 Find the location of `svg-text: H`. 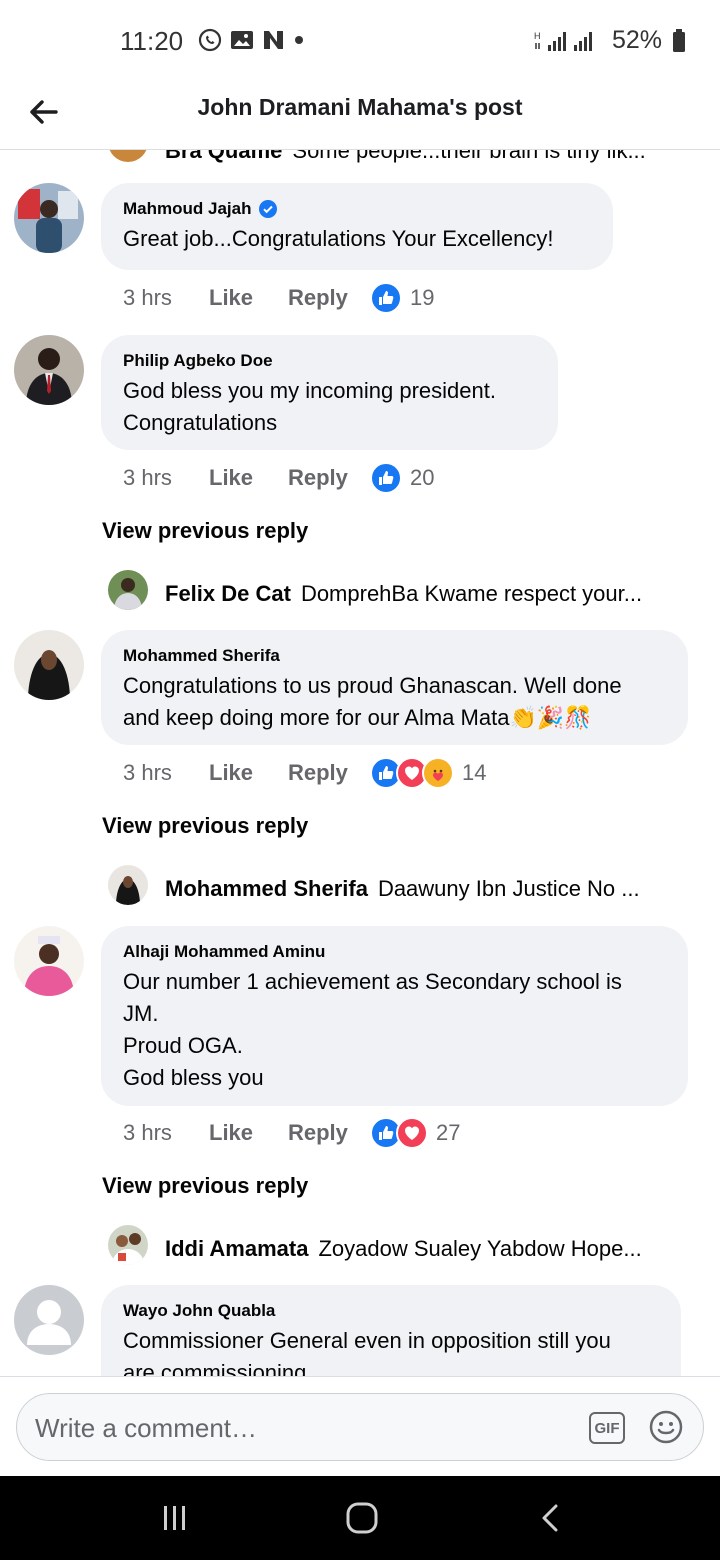

svg-text: H is located at coordinates (537, 36).